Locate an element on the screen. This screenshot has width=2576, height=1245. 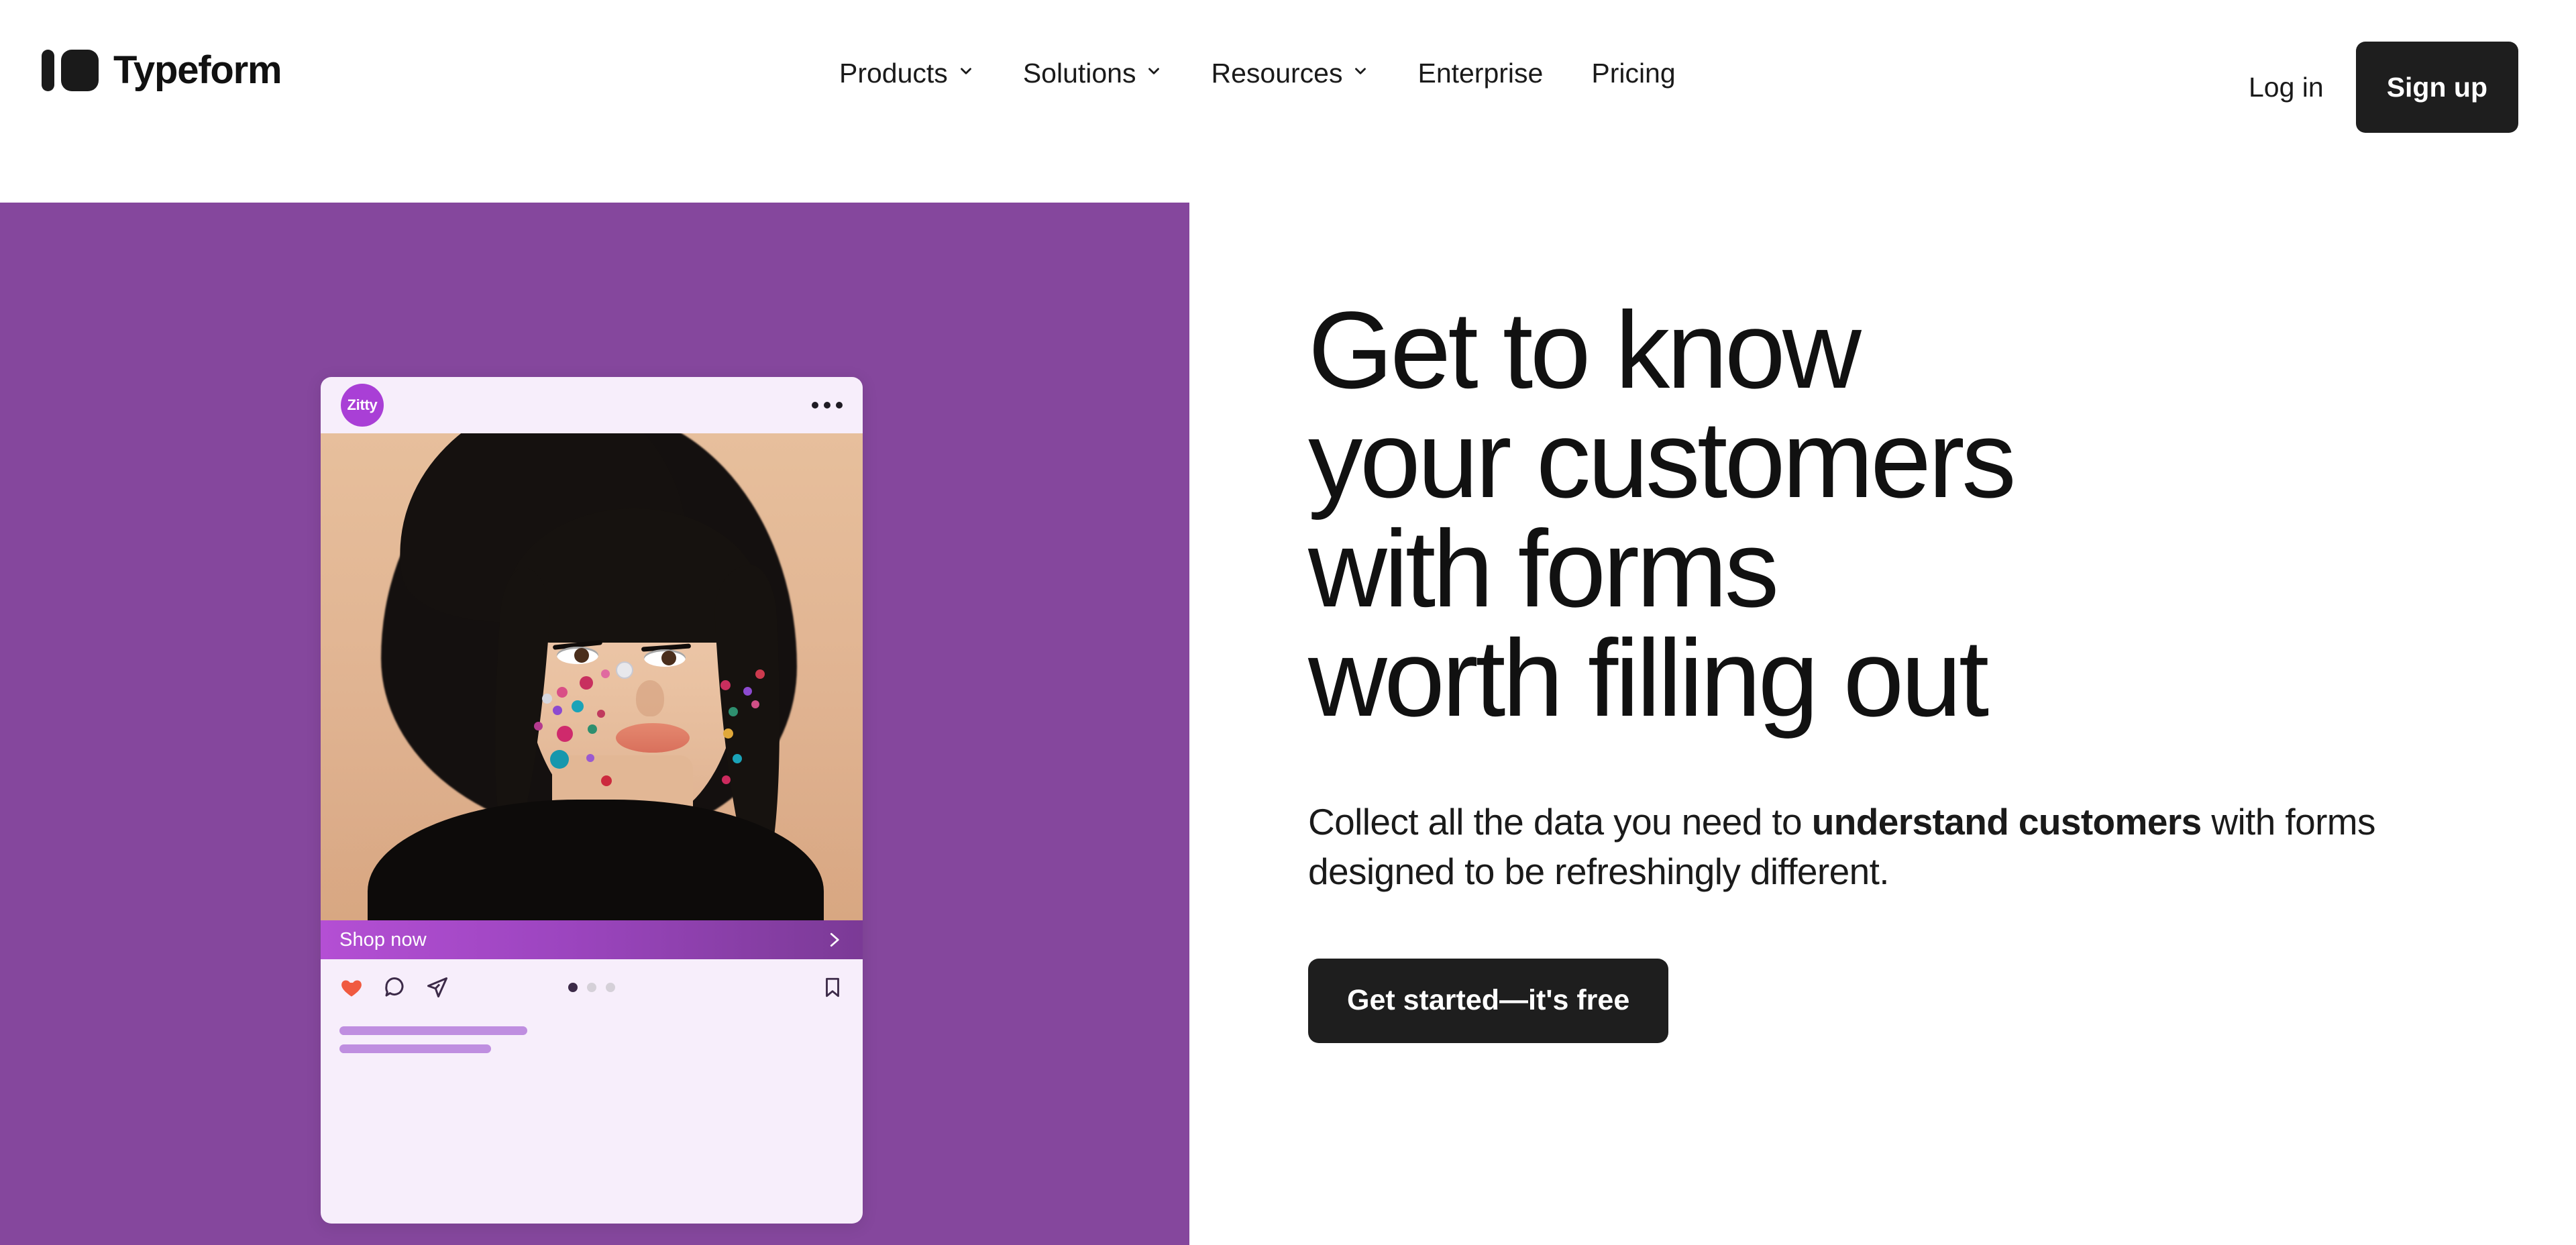
header-actions: Log in Sign up is located at coordinates (2367, 87).